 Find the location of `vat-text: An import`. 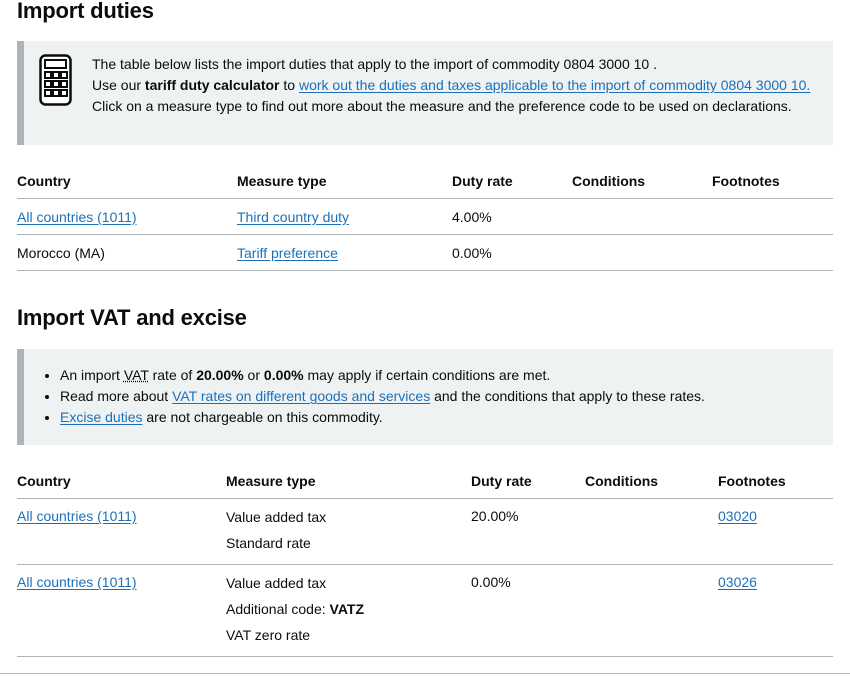

vat-text: An import is located at coordinates (92, 375).